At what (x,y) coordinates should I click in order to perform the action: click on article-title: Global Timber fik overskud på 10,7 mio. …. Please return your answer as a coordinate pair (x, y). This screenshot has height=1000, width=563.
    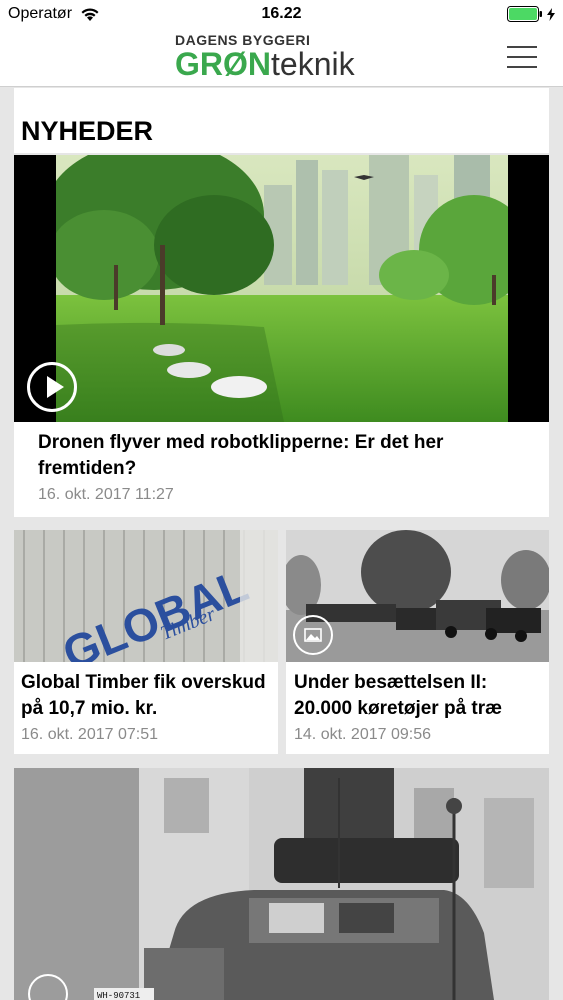
    Looking at the image, I should click on (146, 696).